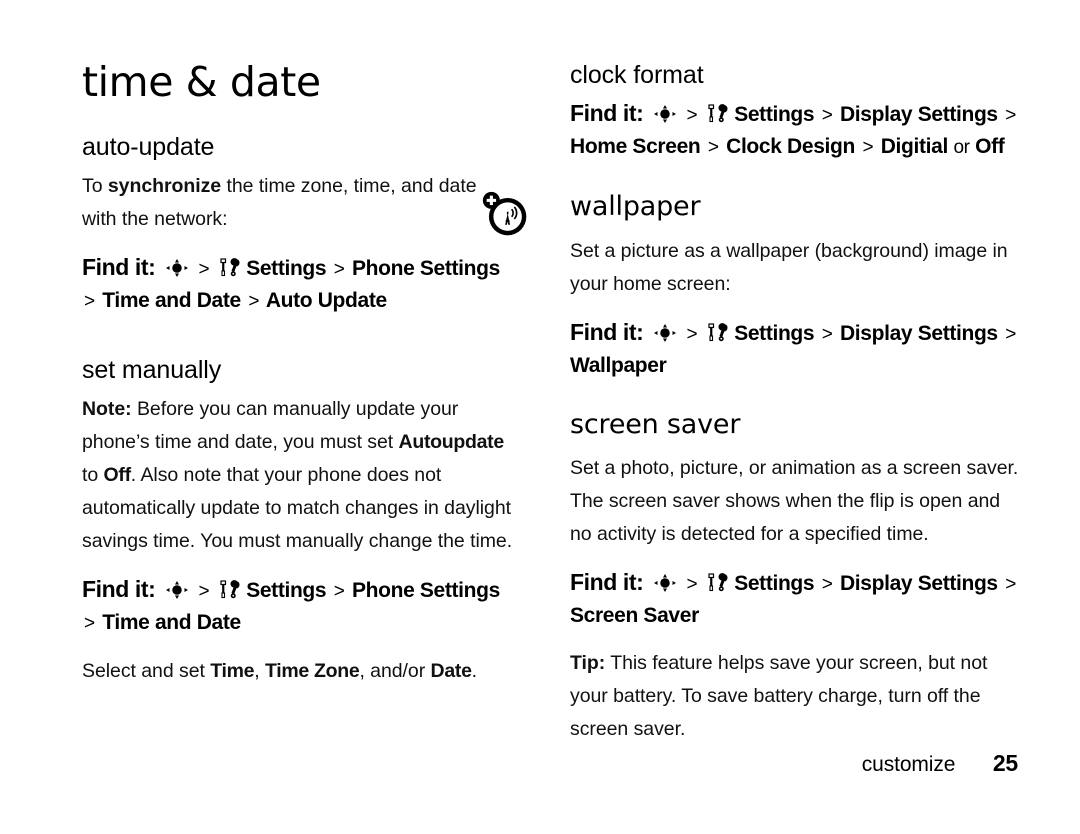  What do you see at coordinates (107, 409) in the screenshot?
I see `note-label: Note:` at bounding box center [107, 409].